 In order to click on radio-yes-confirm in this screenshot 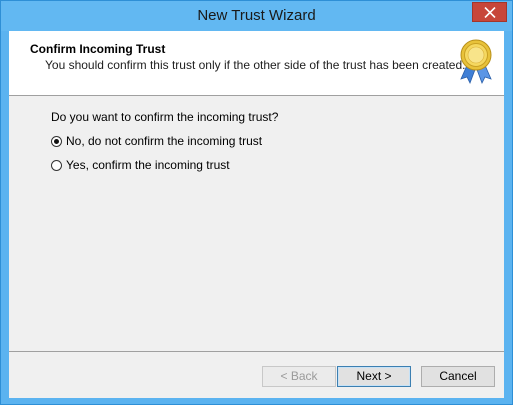, I will do `click(56, 165)`.